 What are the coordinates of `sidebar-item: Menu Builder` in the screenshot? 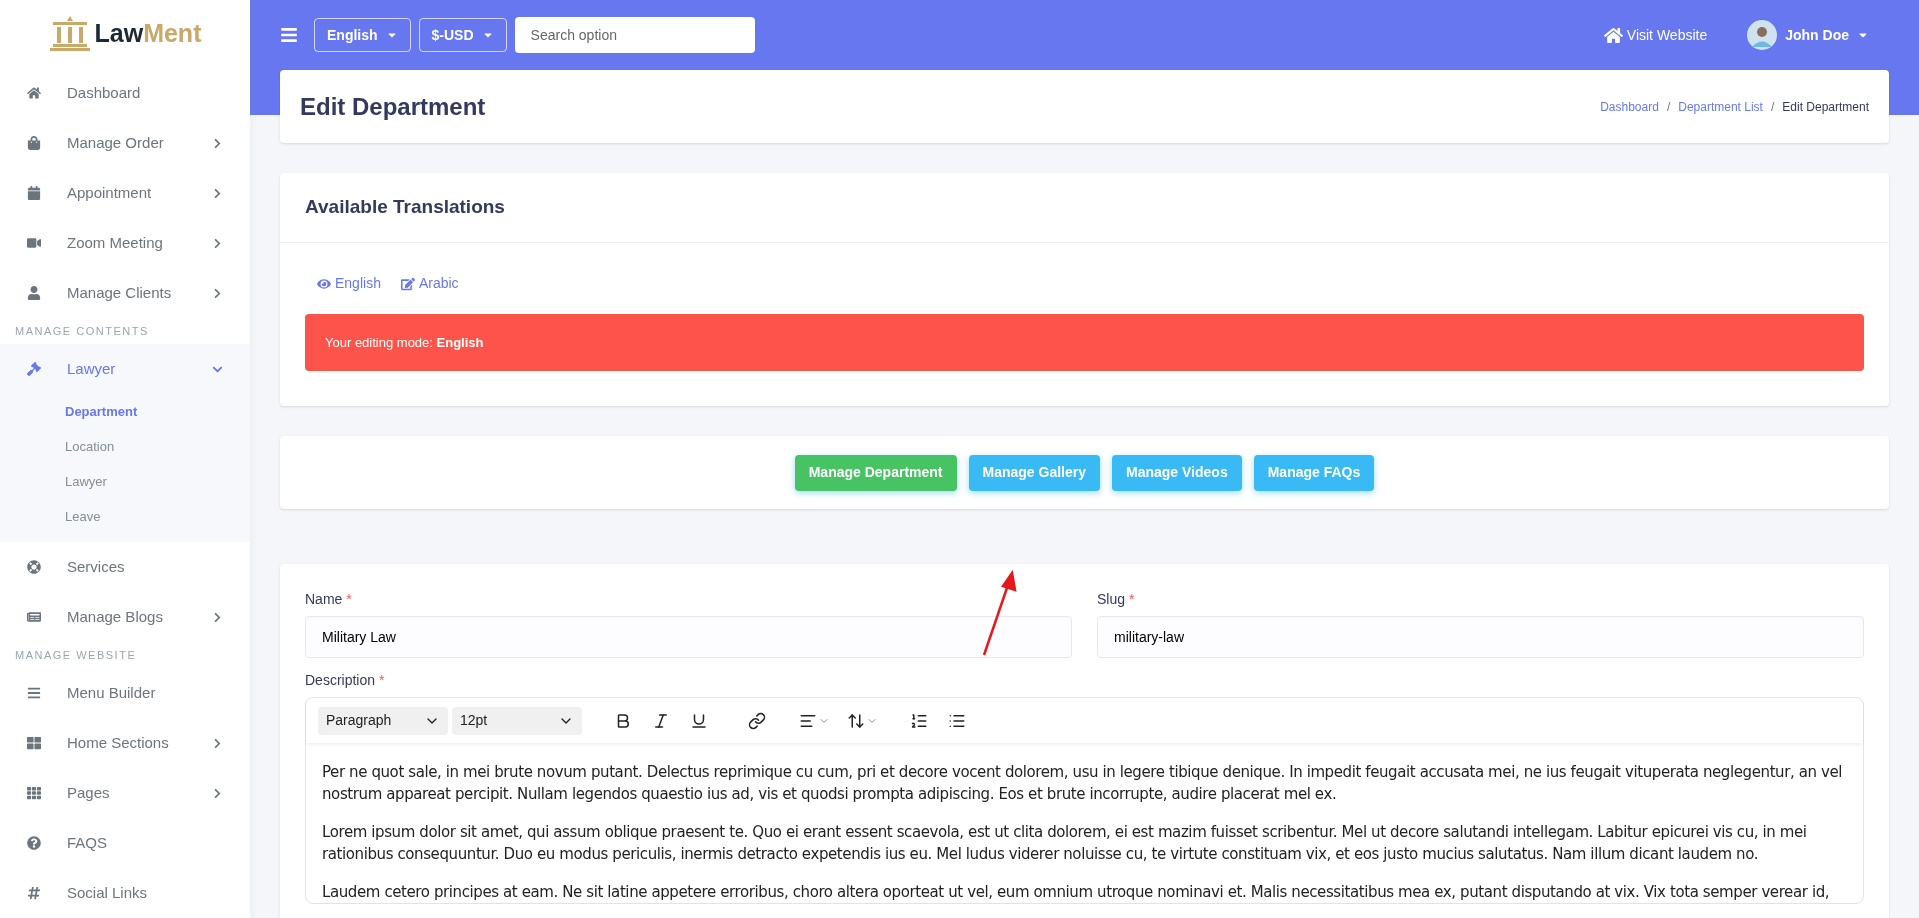 It's located at (125, 693).